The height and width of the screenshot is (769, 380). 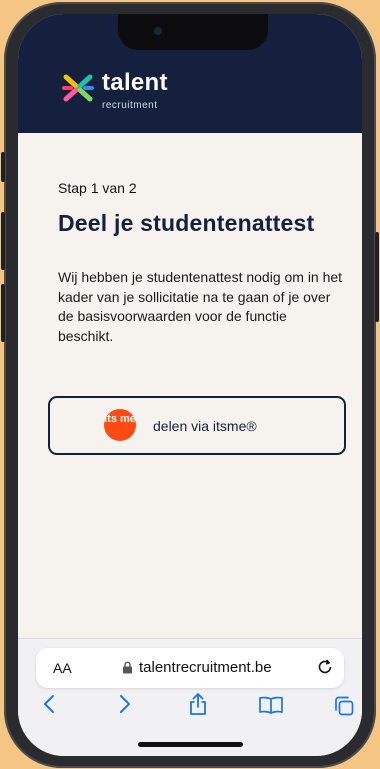 I want to click on mute-switch, so click(x=3, y=167).